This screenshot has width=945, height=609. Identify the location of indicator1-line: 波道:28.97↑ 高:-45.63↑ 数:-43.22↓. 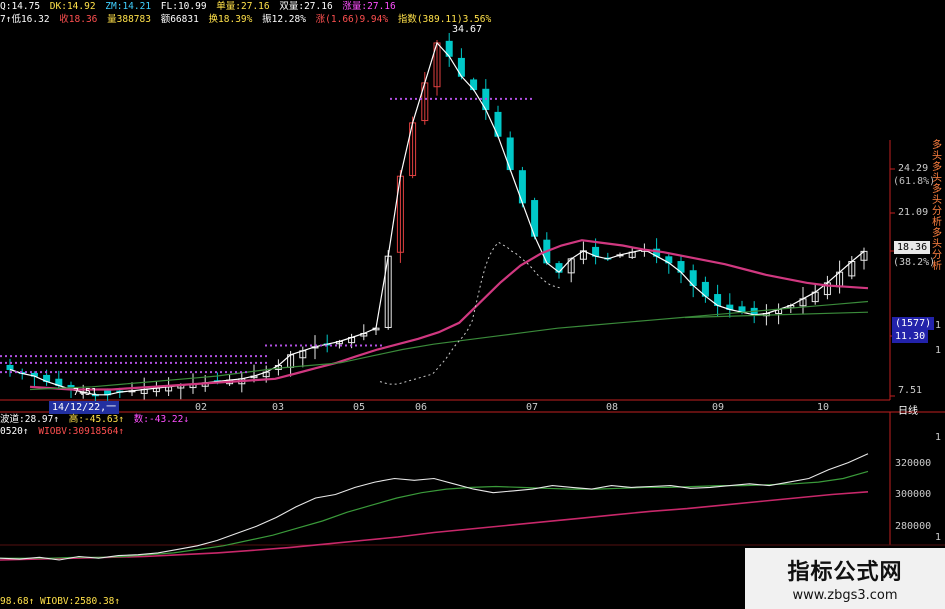
(96, 420).